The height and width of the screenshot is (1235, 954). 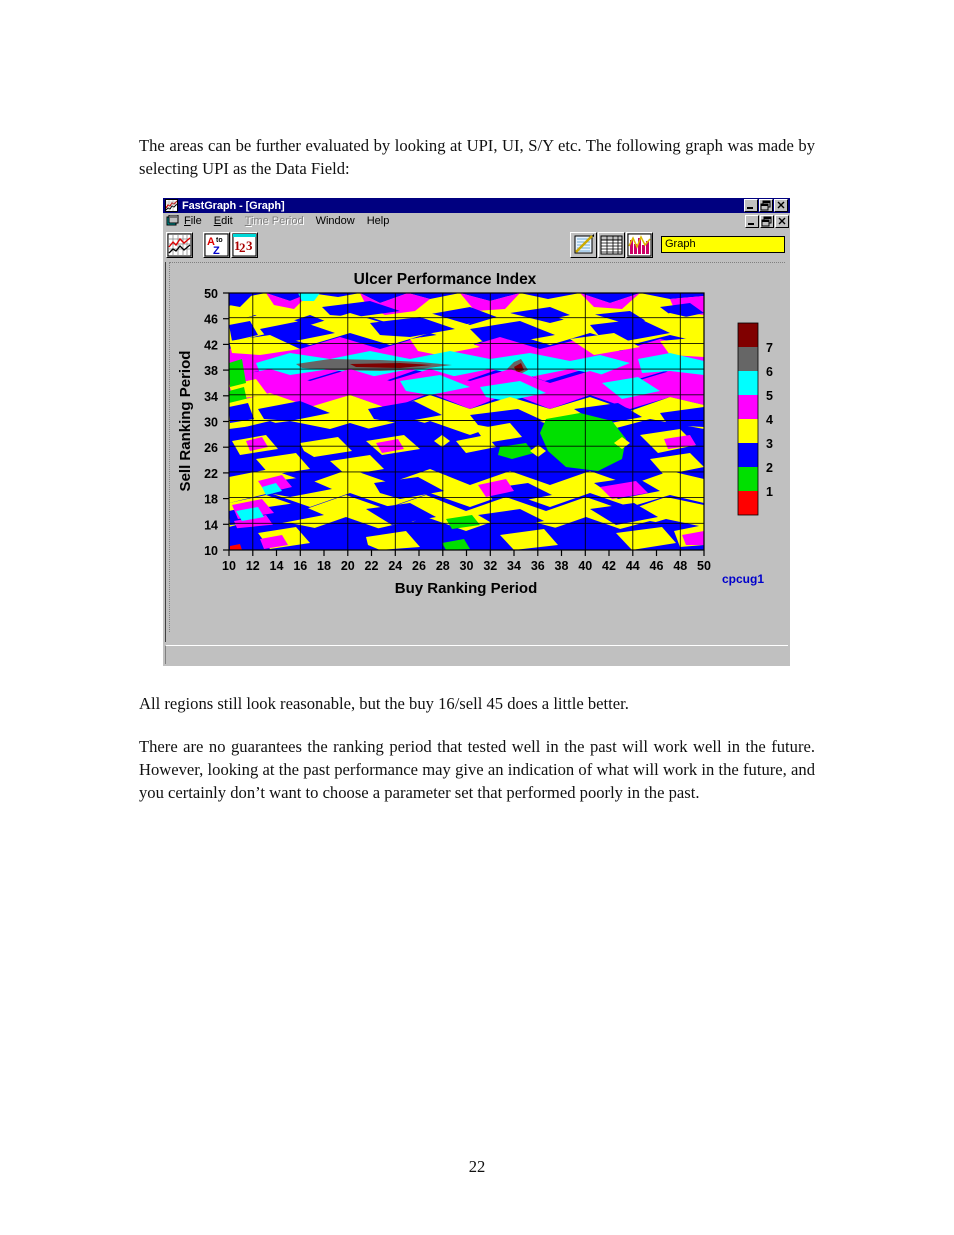 I want to click on x-tick-48: 48, so click(x=680, y=566).